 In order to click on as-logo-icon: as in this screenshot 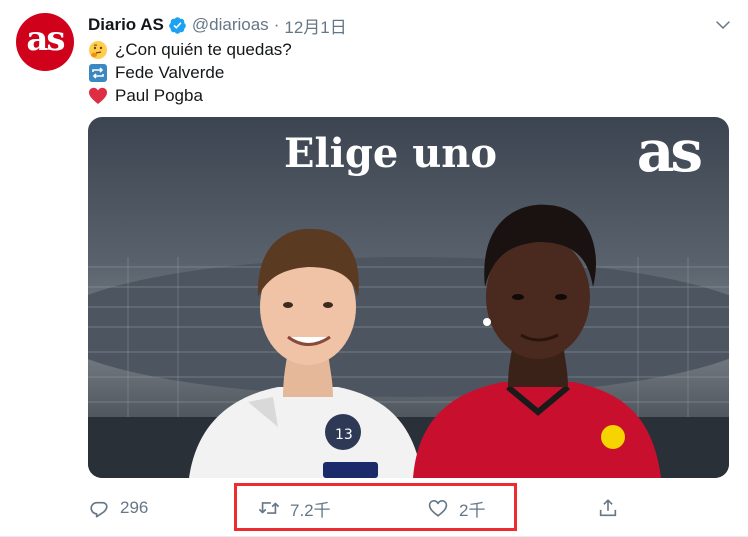, I will do `click(669, 151)`.